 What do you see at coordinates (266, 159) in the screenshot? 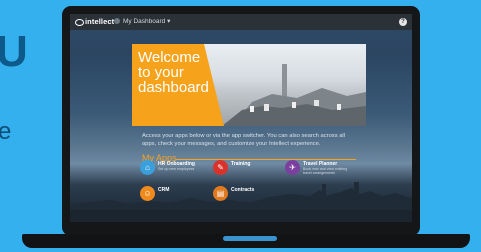
I see `divider` at bounding box center [266, 159].